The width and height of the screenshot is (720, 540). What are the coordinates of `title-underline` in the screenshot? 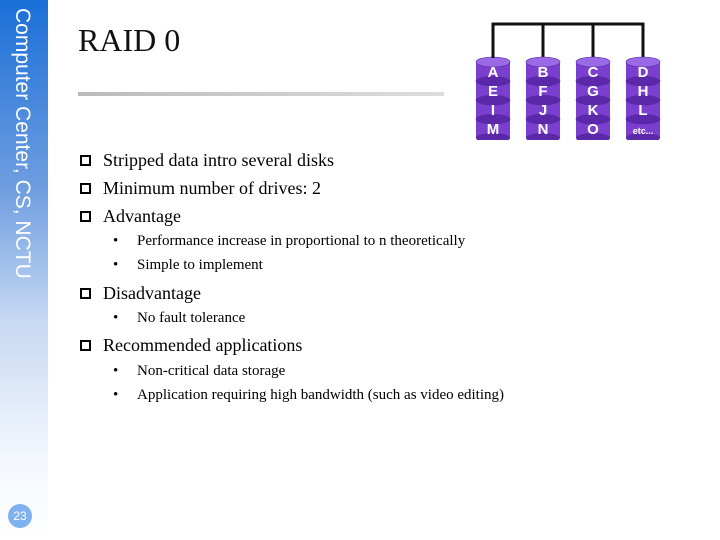 It's located at (261, 94).